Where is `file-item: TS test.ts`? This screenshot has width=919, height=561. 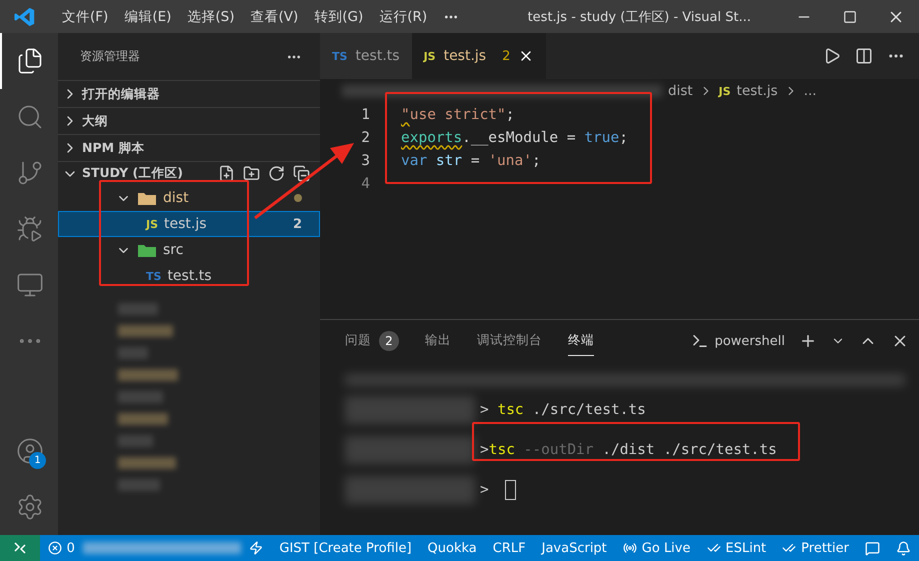
file-item: TS test.ts is located at coordinates (189, 276).